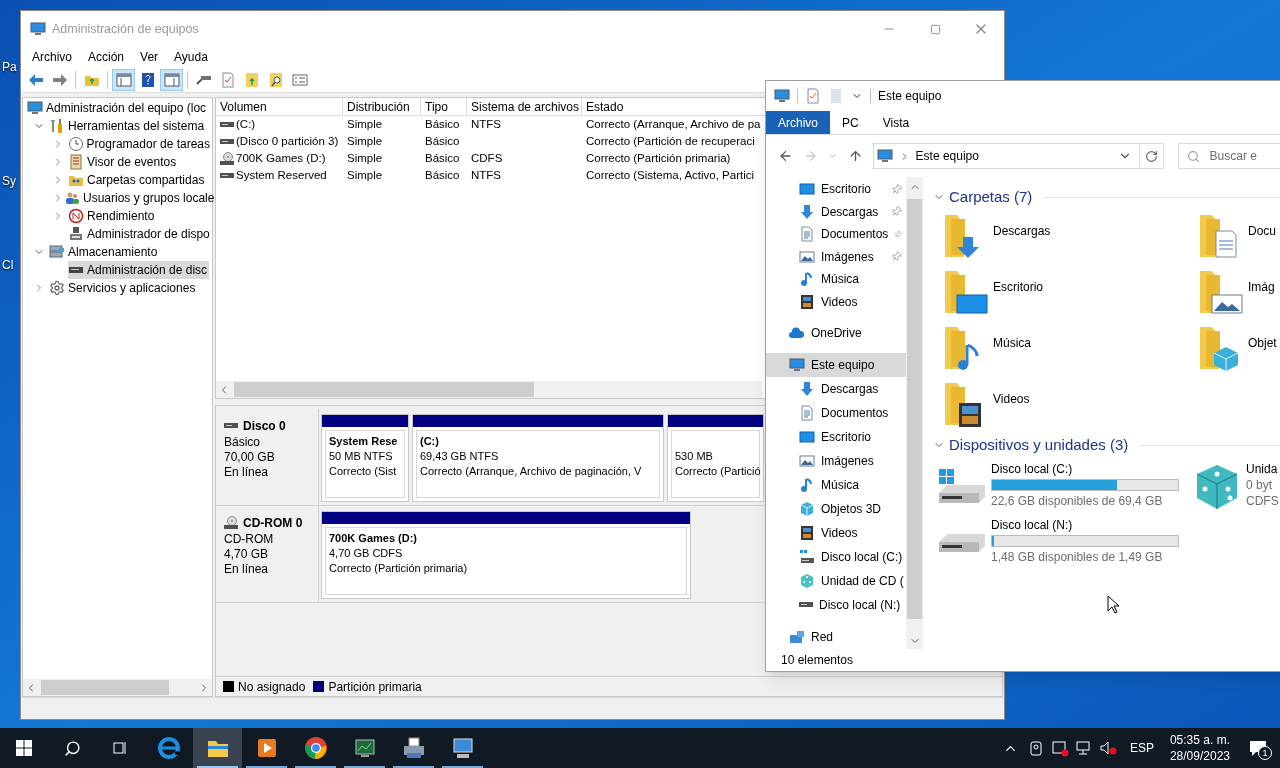 The height and width of the screenshot is (768, 1280). I want to click on chart-window-icon, so click(364, 748).